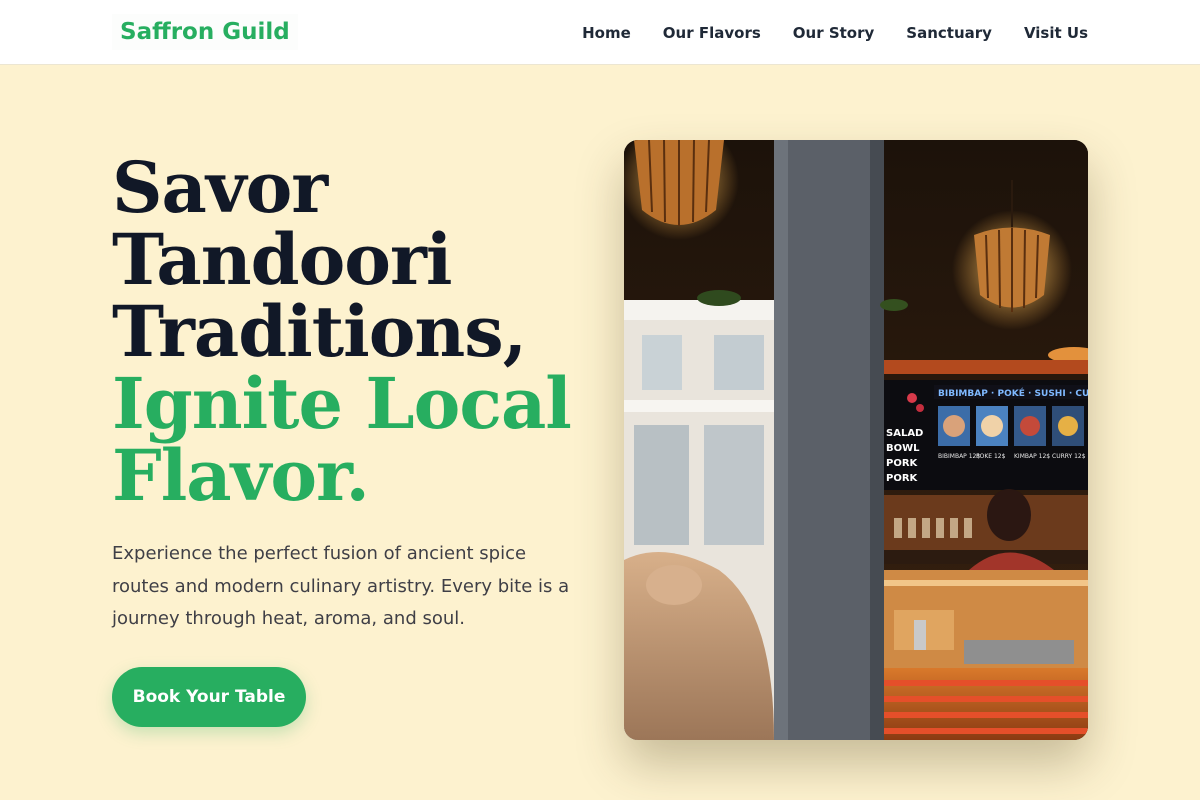 The image size is (1200, 800). What do you see at coordinates (991, 456) in the screenshot?
I see `svg-text: POKE 12$` at bounding box center [991, 456].